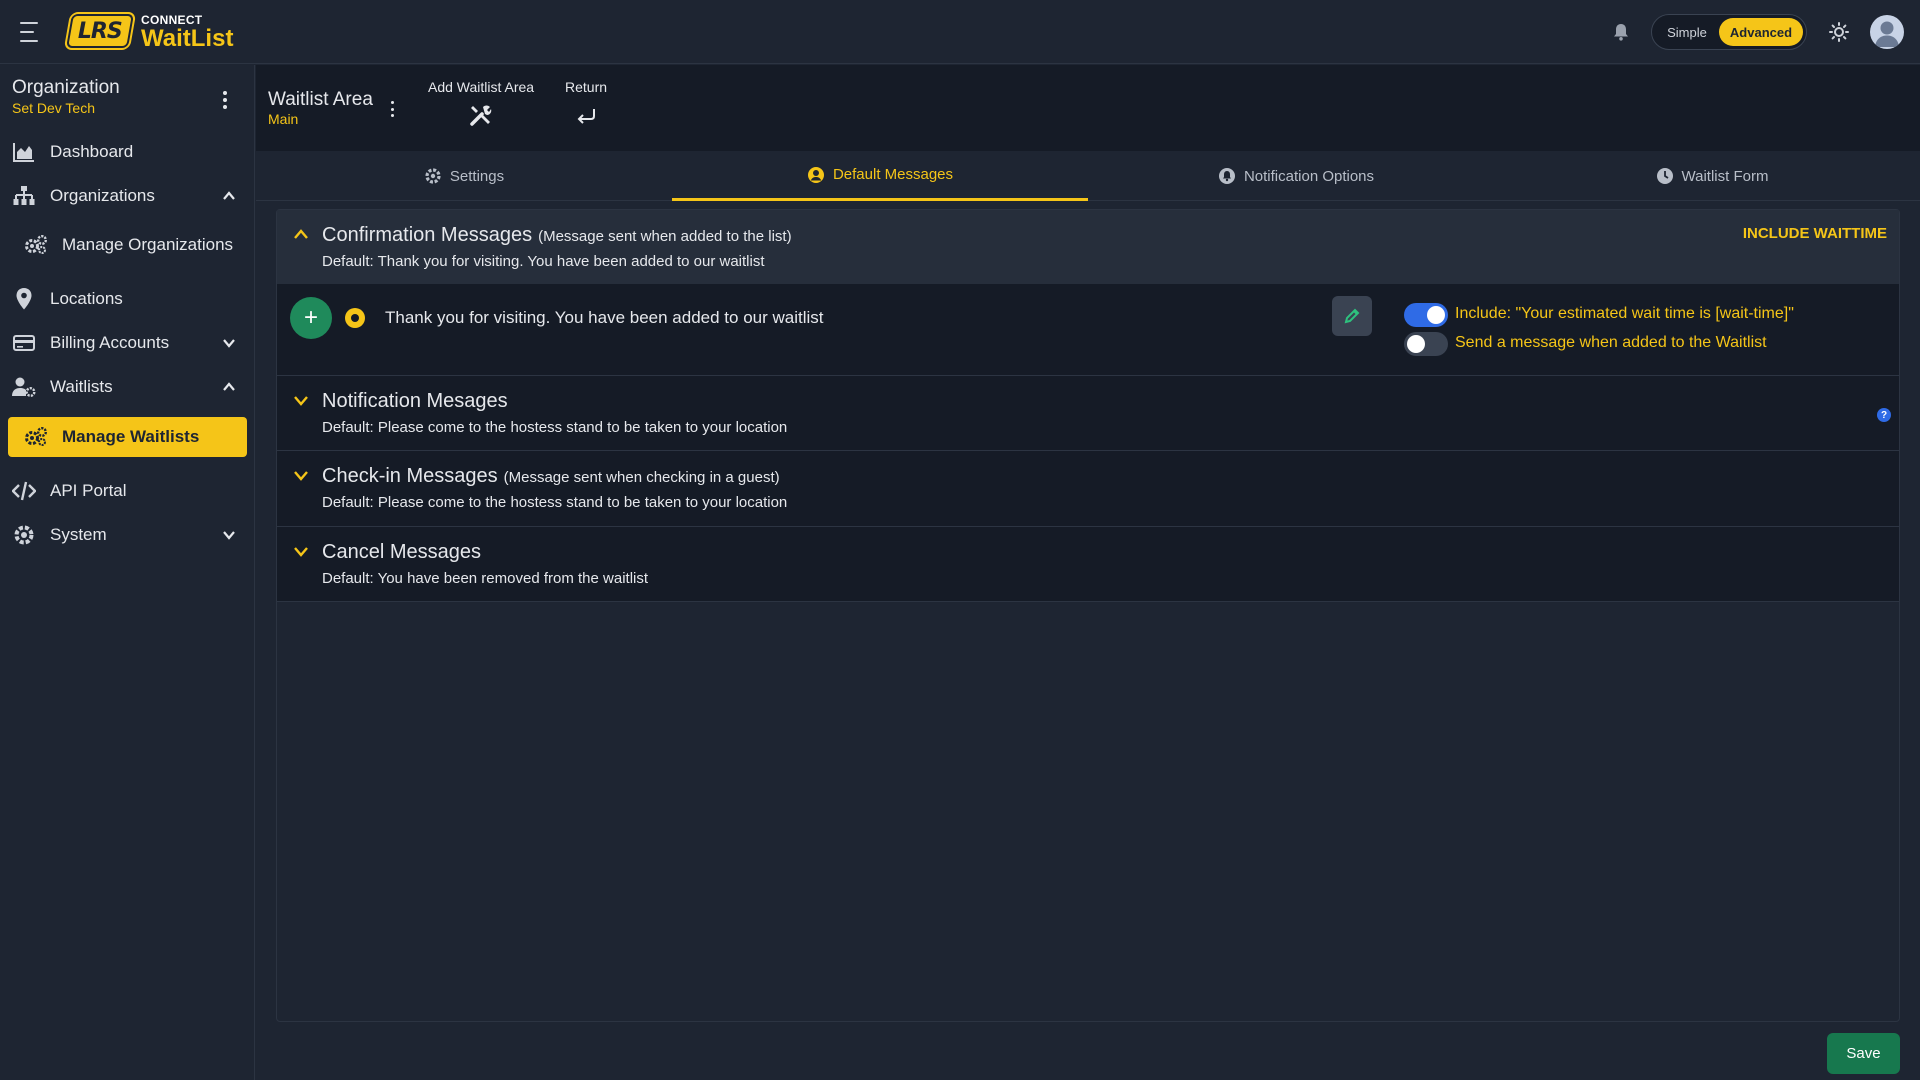 The width and height of the screenshot is (1920, 1080). I want to click on mode-advanced-button: Advanced, so click(1761, 32).